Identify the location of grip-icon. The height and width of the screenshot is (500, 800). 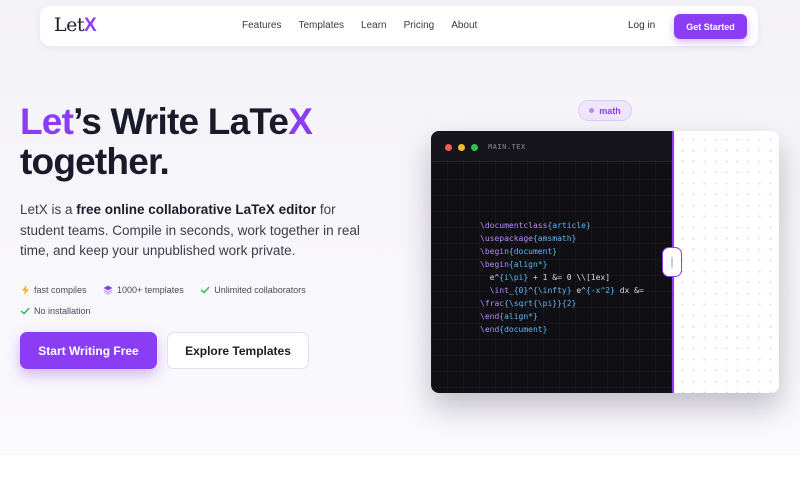
(672, 262).